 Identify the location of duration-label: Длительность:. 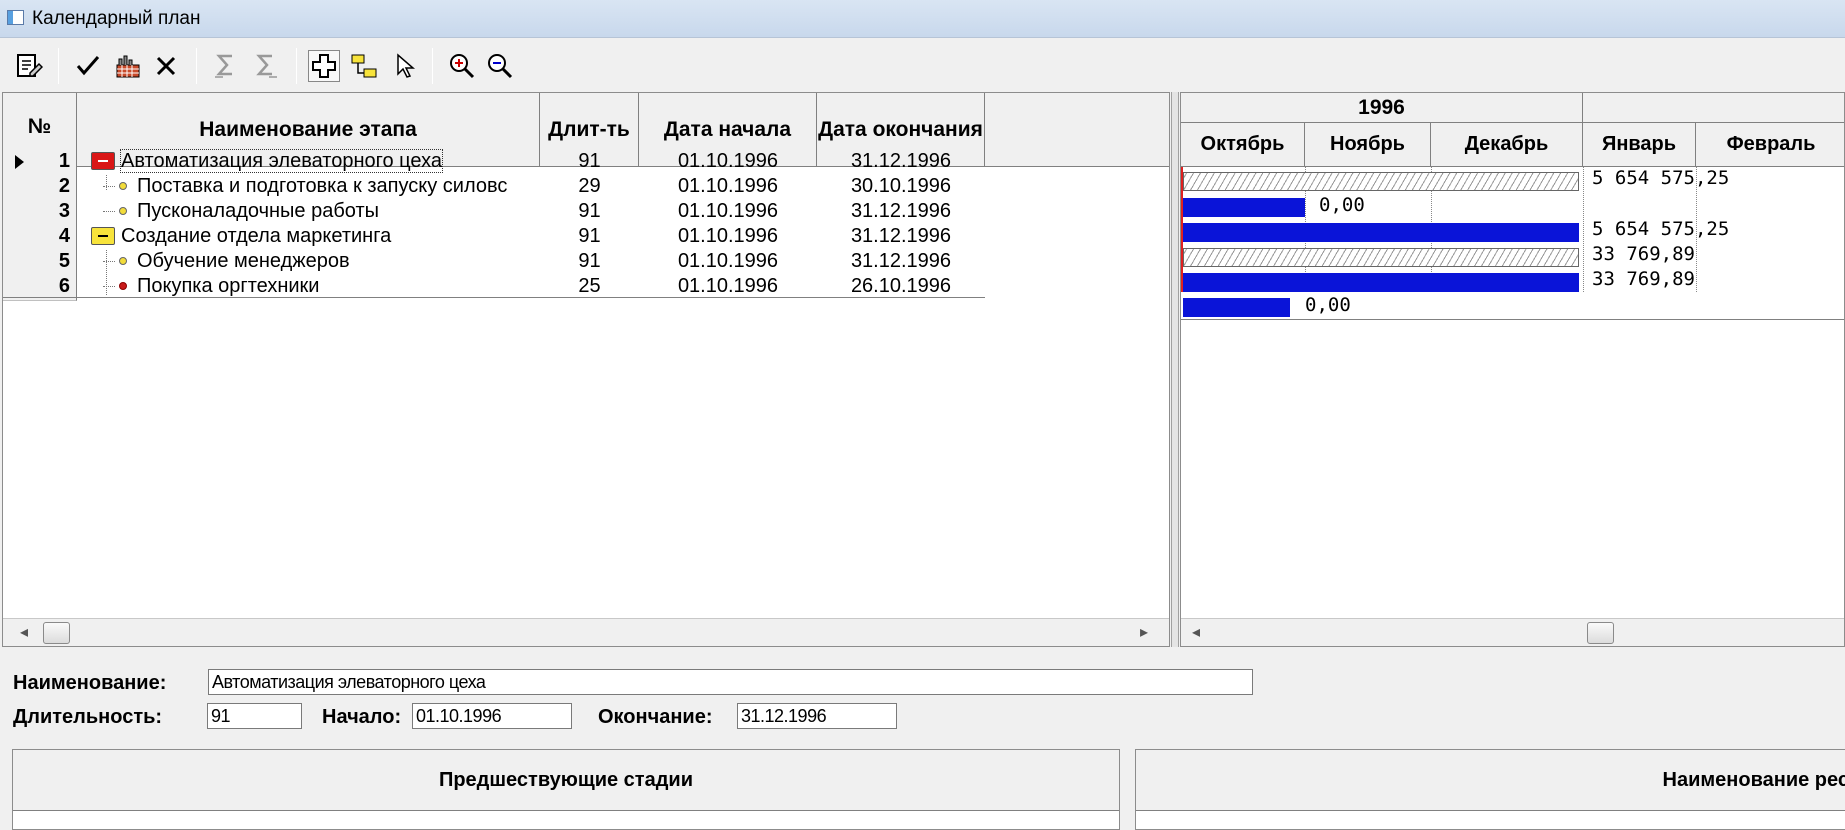
(88, 717).